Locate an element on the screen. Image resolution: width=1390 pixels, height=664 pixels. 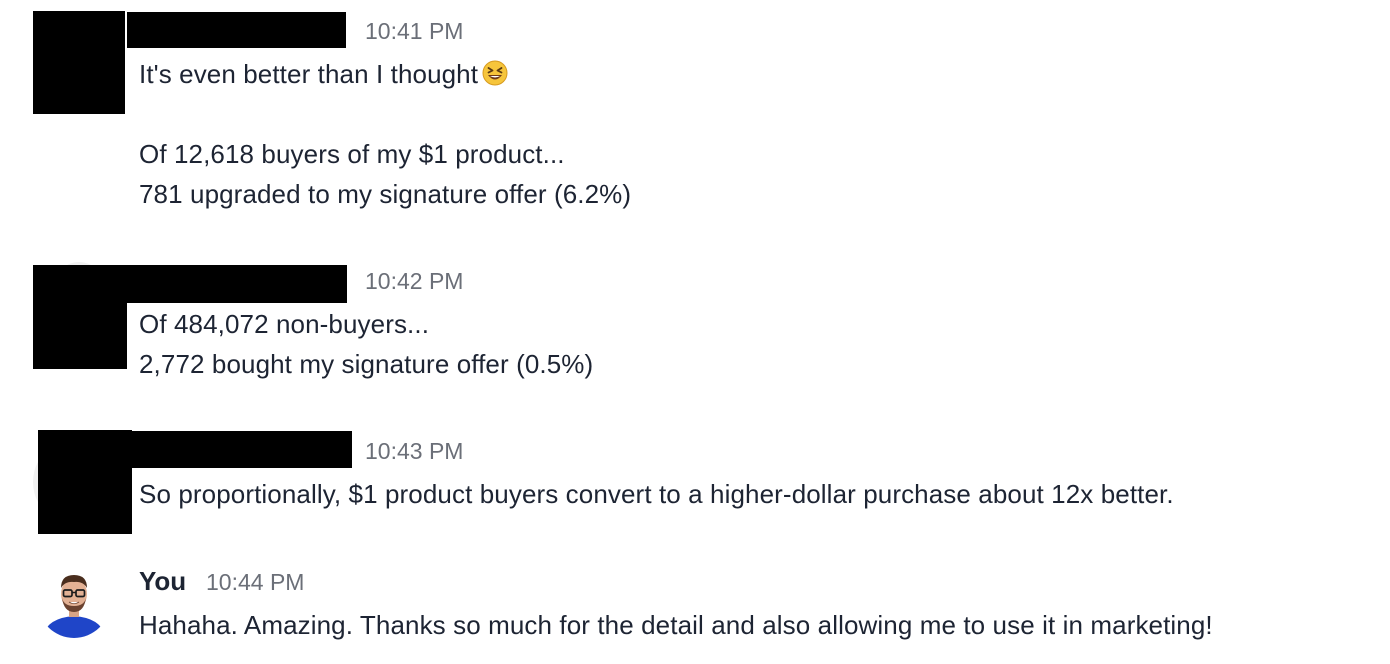
avatar is located at coordinates (74, 602).